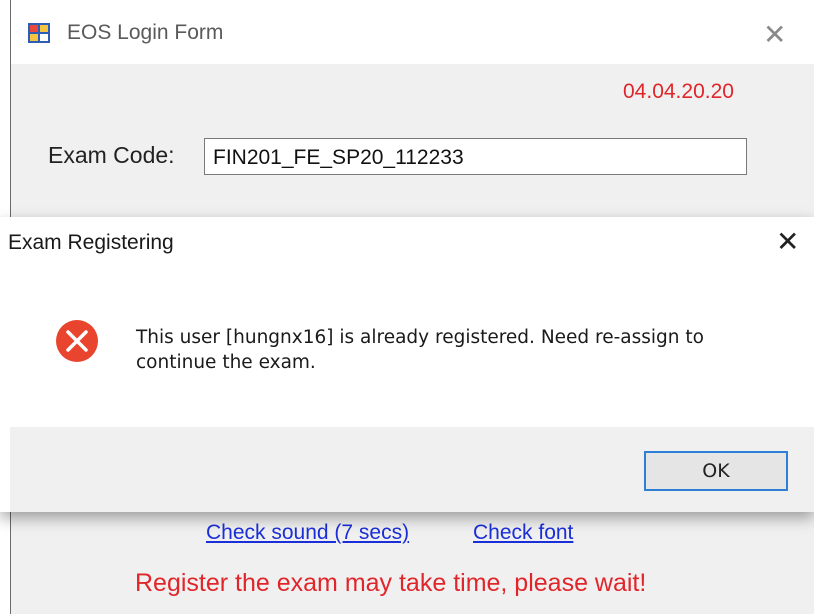 This screenshot has height=614, width=814. What do you see at coordinates (774, 34) in the screenshot?
I see `close-icon: ✕` at bounding box center [774, 34].